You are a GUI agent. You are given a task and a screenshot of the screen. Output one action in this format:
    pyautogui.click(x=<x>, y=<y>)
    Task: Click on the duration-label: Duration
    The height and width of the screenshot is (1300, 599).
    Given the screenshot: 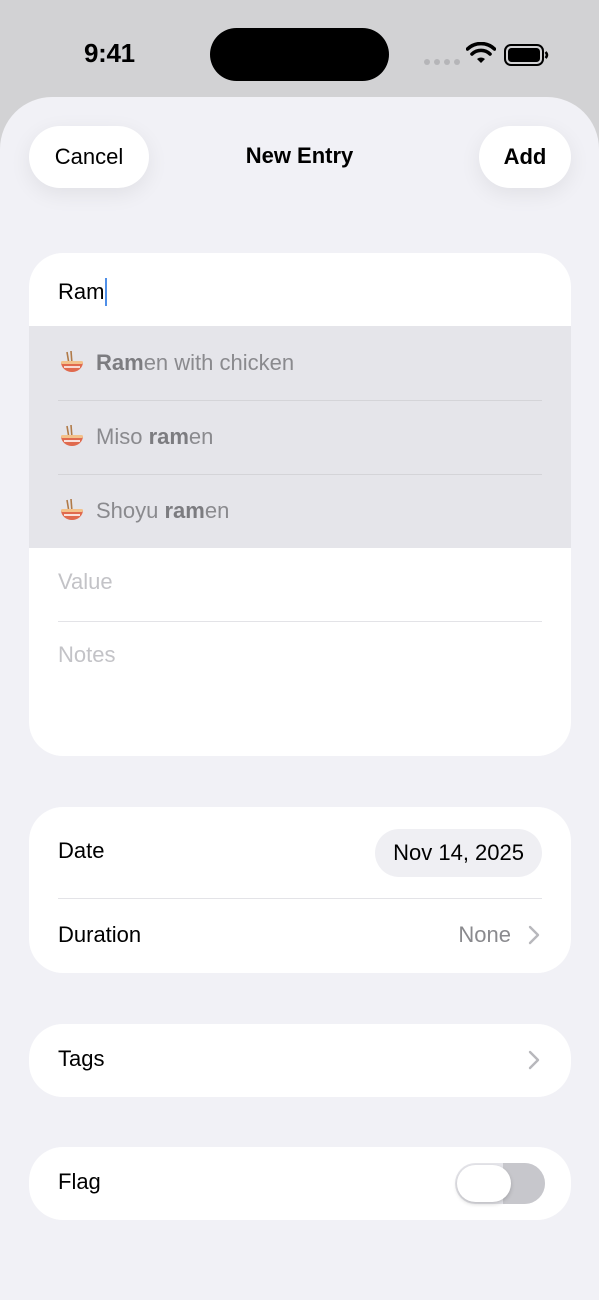 What is the action you would take?
    pyautogui.click(x=100, y=934)
    